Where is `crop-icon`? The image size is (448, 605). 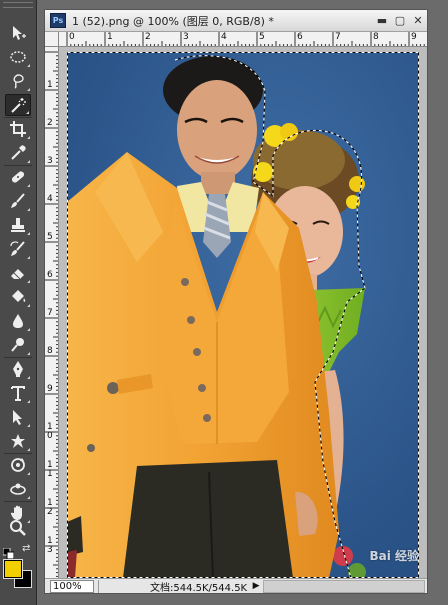 crop-icon is located at coordinates (18, 129).